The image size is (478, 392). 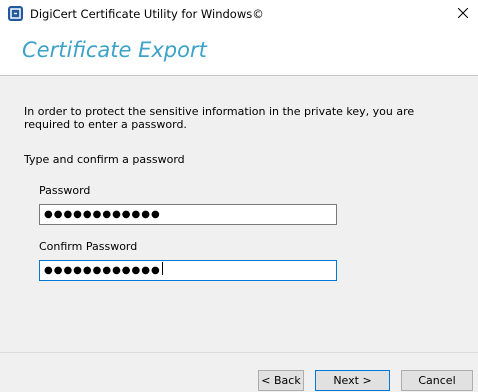 I want to click on confirm-password-label: Confirm Password, so click(x=88, y=246).